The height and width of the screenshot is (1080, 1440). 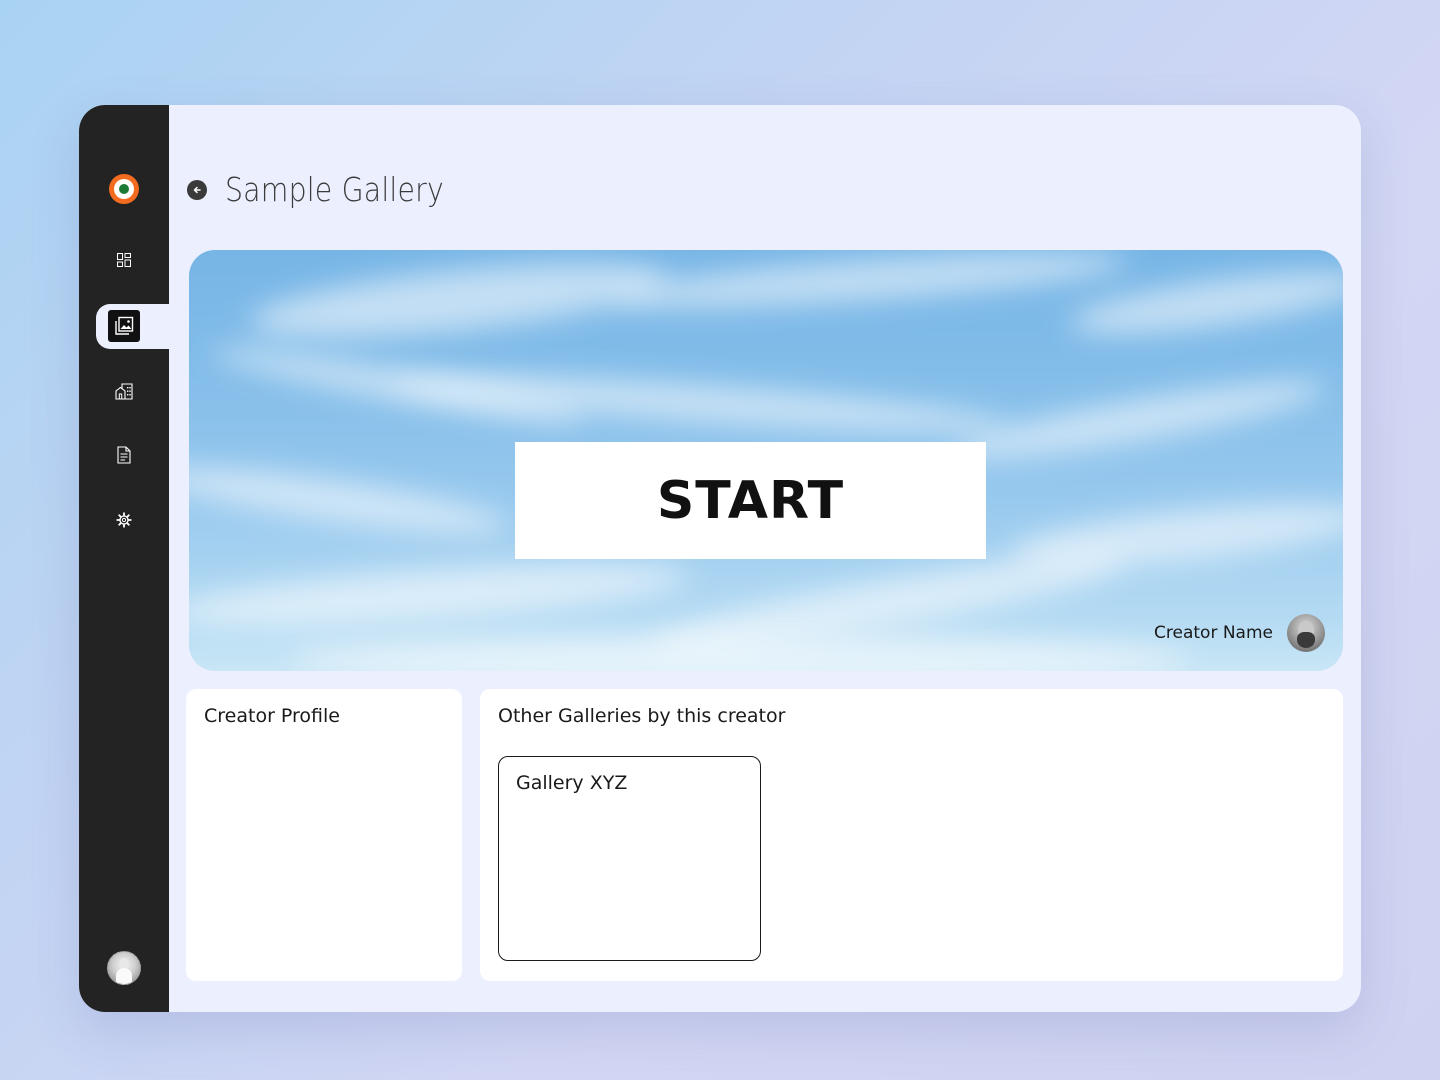 I want to click on sidebar-item-gallery, so click(x=132, y=326).